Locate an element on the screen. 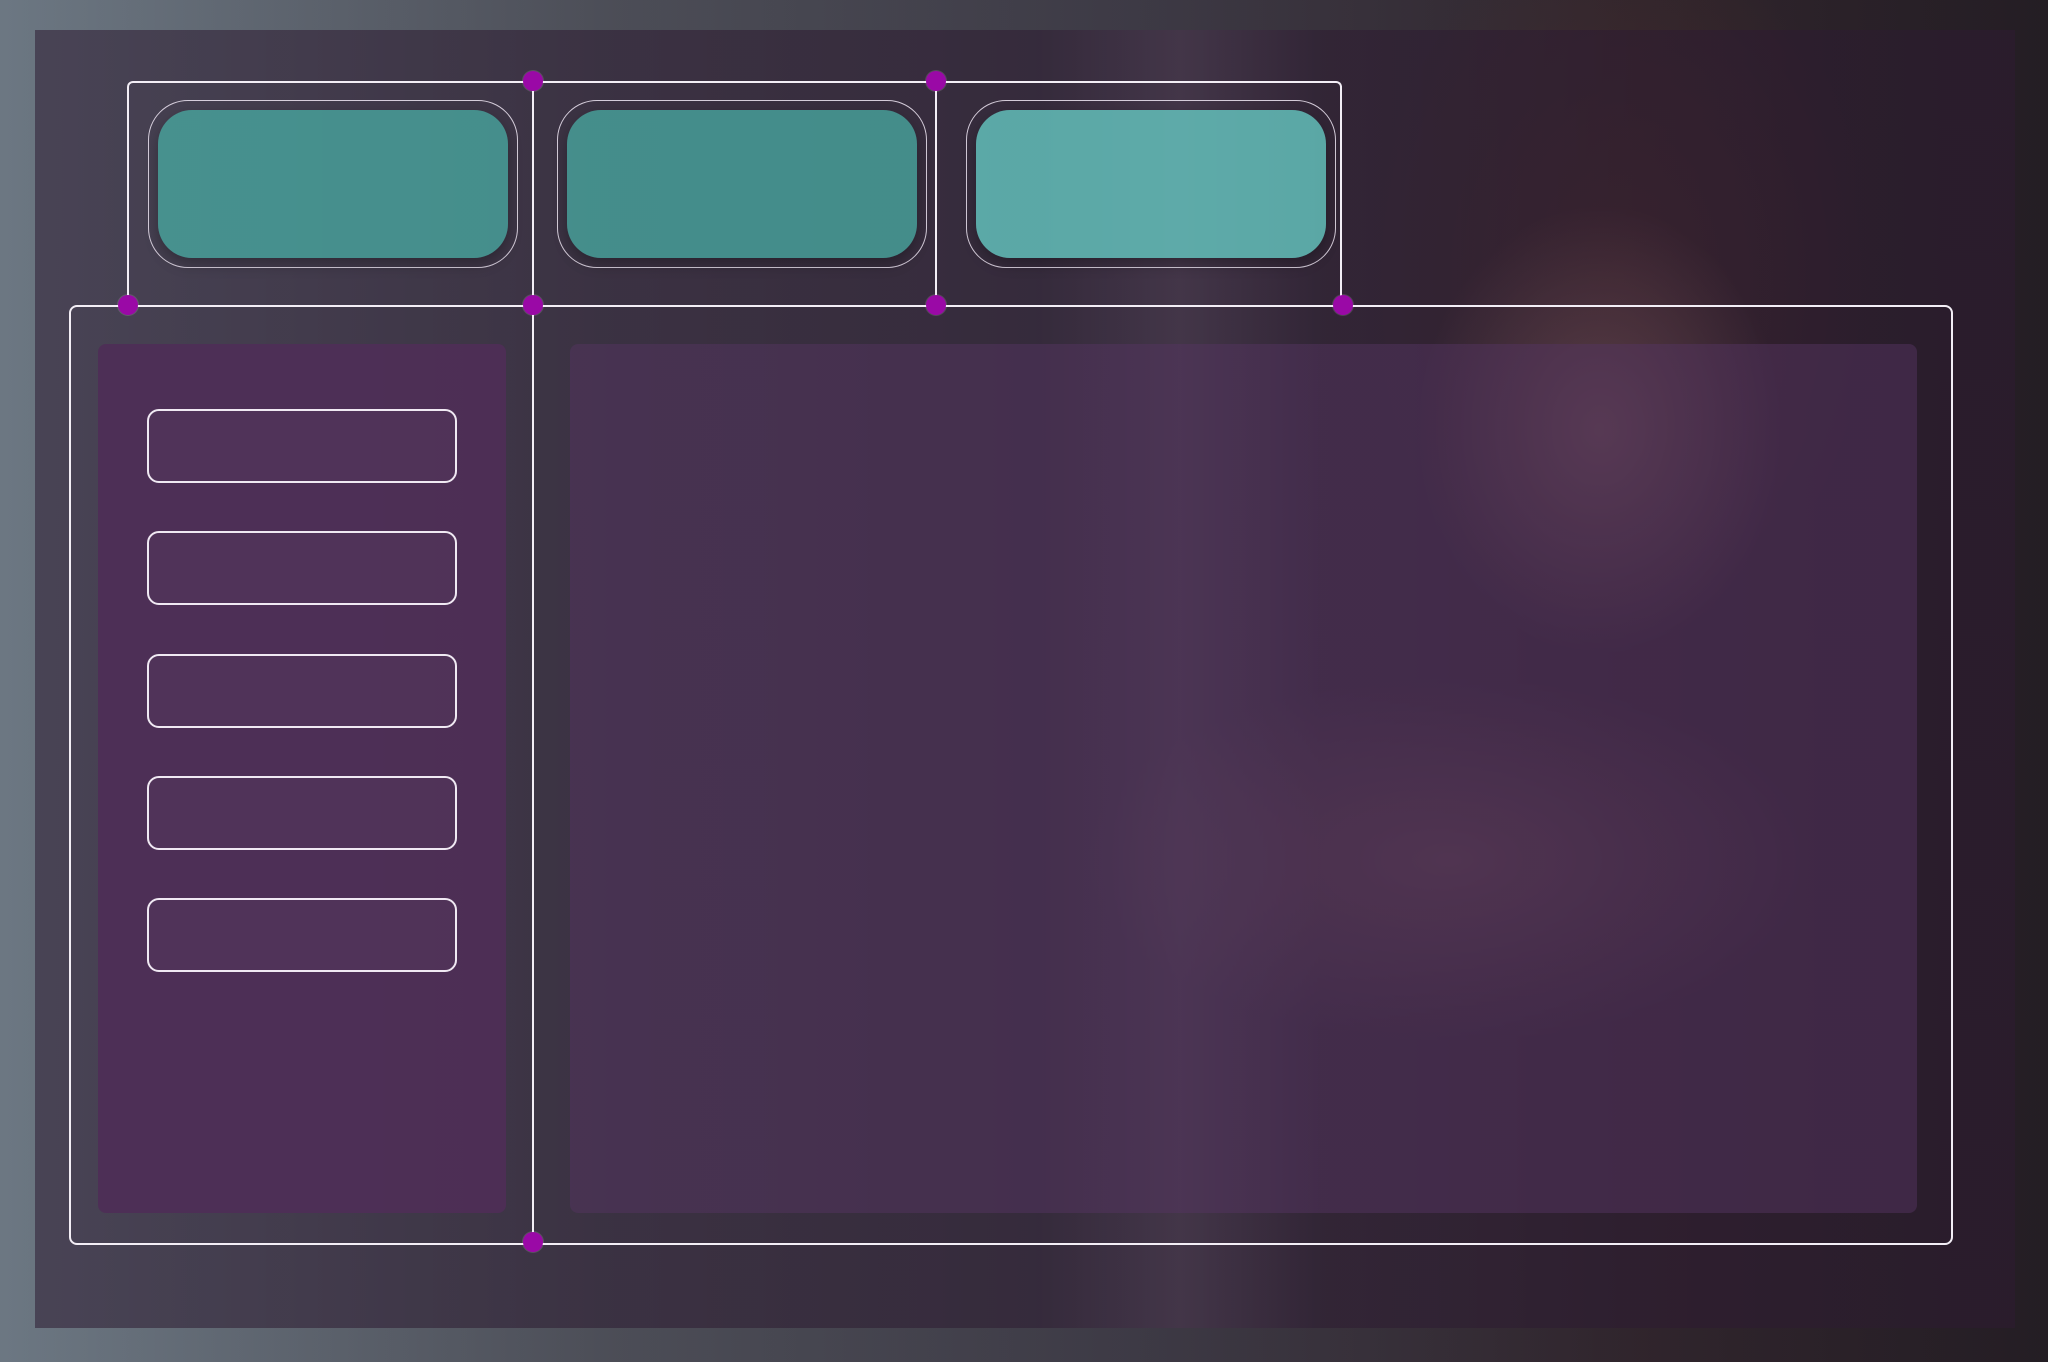  node-bottom is located at coordinates (533, 1242).